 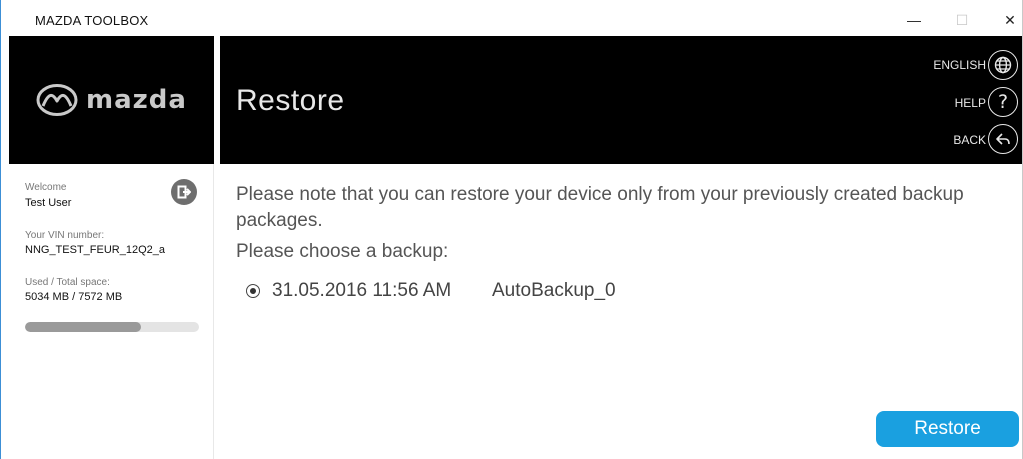 I want to click on radio-selected-dot, so click(x=253, y=291).